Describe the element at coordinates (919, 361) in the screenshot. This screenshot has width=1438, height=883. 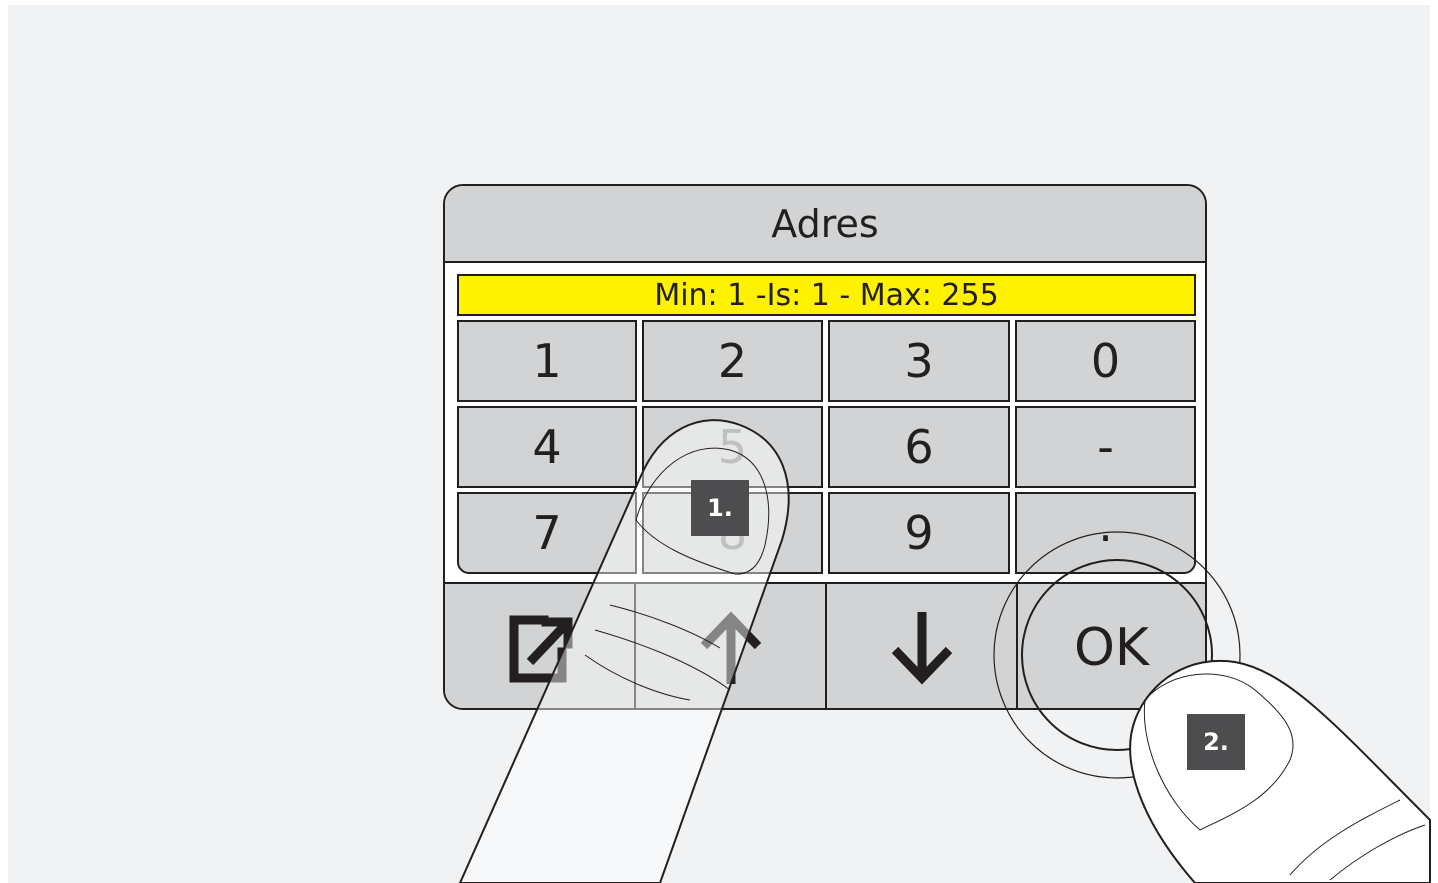
I see `key-3: 3` at that location.